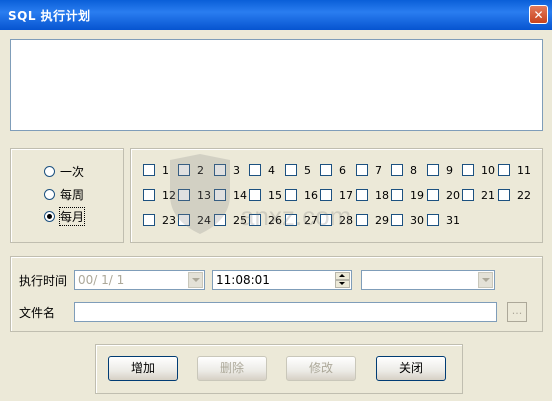 This screenshot has height=401, width=552. I want to click on day-checkbox-8: 8, so click(404, 170).